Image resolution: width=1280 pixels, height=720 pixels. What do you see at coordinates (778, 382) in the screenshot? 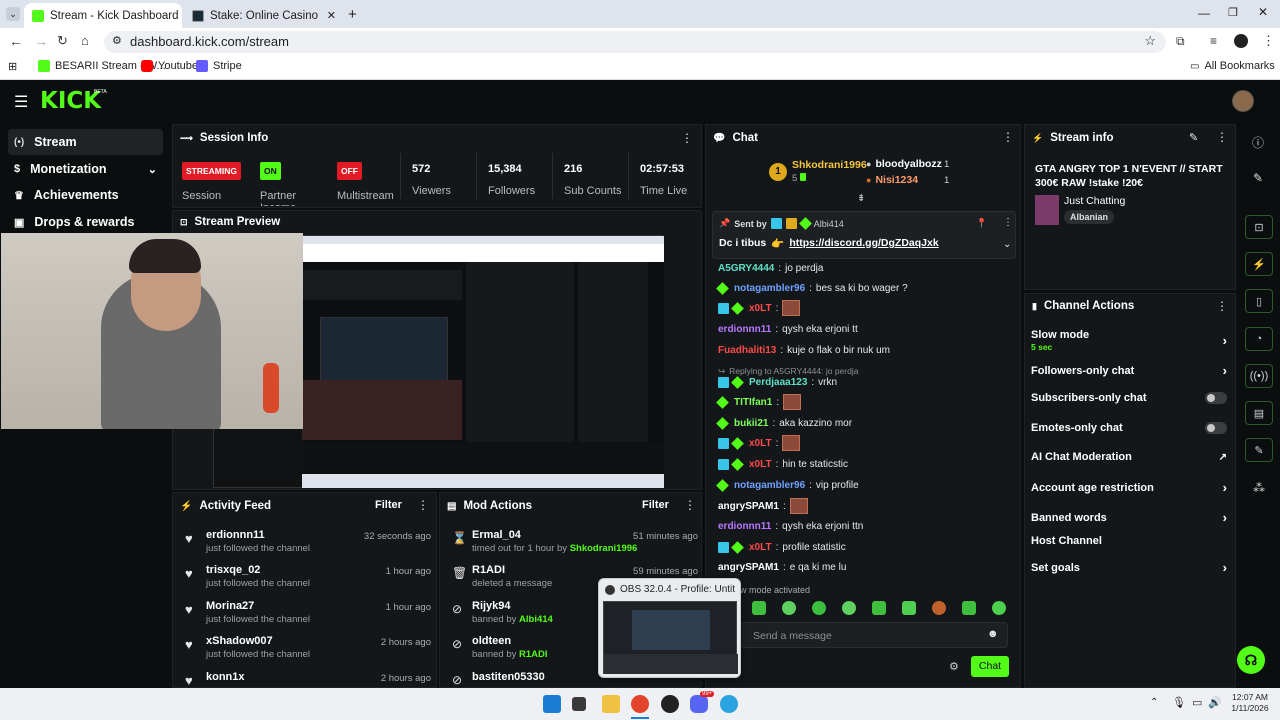
I see `chat-user: Perdjaaa123` at bounding box center [778, 382].